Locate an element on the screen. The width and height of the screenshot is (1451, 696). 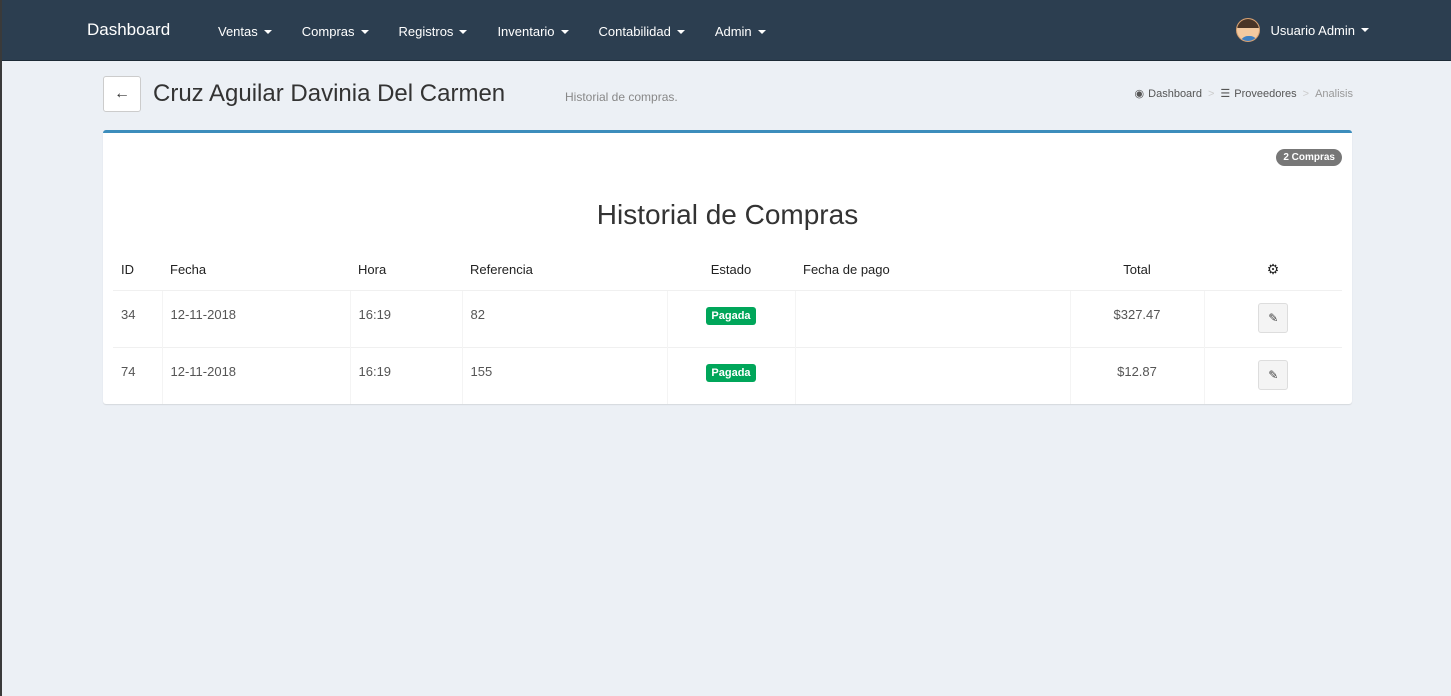
dashboard-icon: ◉ is located at coordinates (1139, 94).